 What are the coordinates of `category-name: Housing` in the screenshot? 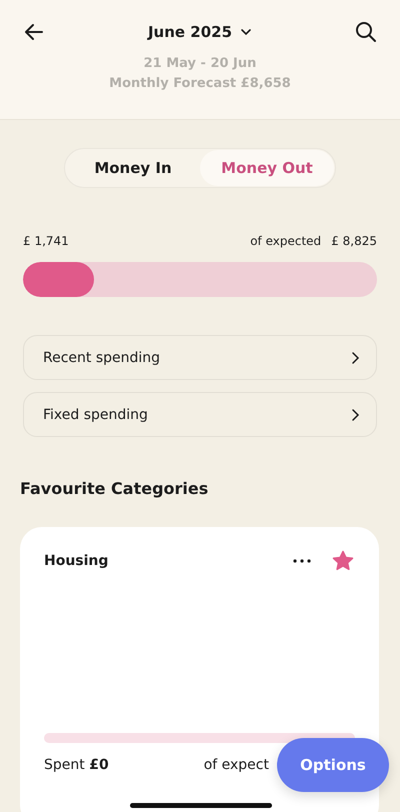 It's located at (77, 561).